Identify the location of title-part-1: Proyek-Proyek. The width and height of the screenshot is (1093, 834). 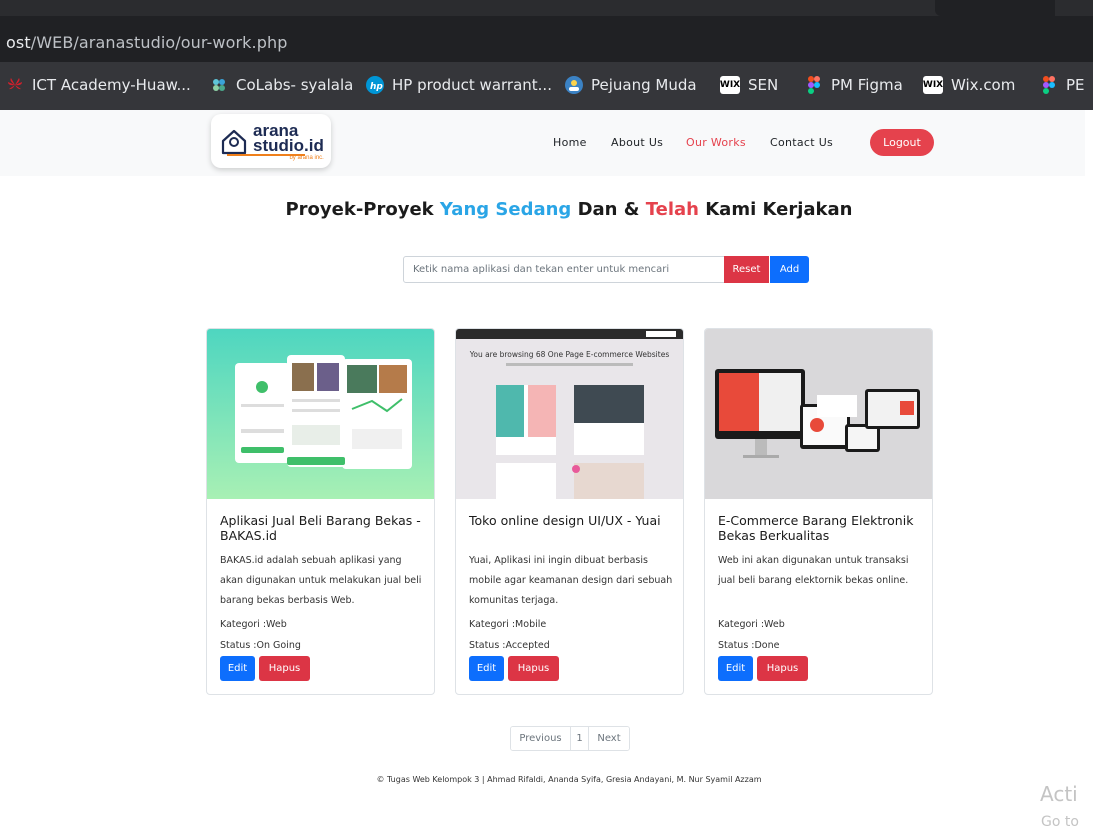
(362, 209).